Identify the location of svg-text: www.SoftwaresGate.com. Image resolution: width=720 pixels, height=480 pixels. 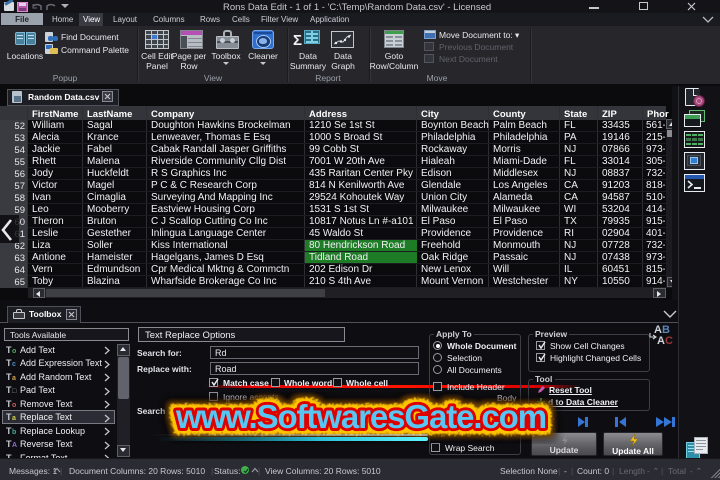
(360, 416).